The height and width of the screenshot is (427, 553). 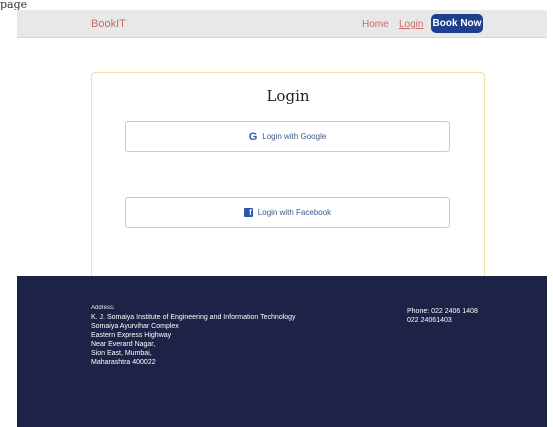 What do you see at coordinates (131, 335) in the screenshot?
I see `address-line: Eastern Express Highway` at bounding box center [131, 335].